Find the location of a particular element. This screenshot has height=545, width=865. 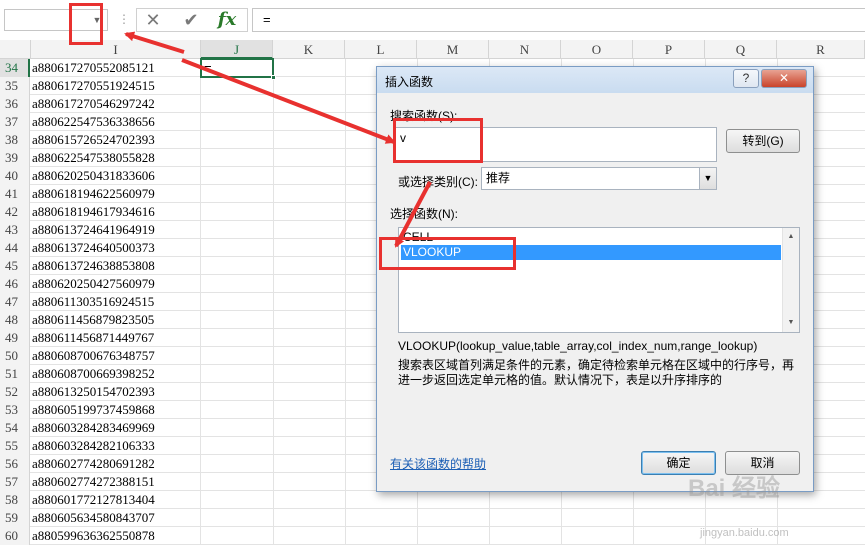

chevron-down-icon: ▼ is located at coordinates (707, 178).